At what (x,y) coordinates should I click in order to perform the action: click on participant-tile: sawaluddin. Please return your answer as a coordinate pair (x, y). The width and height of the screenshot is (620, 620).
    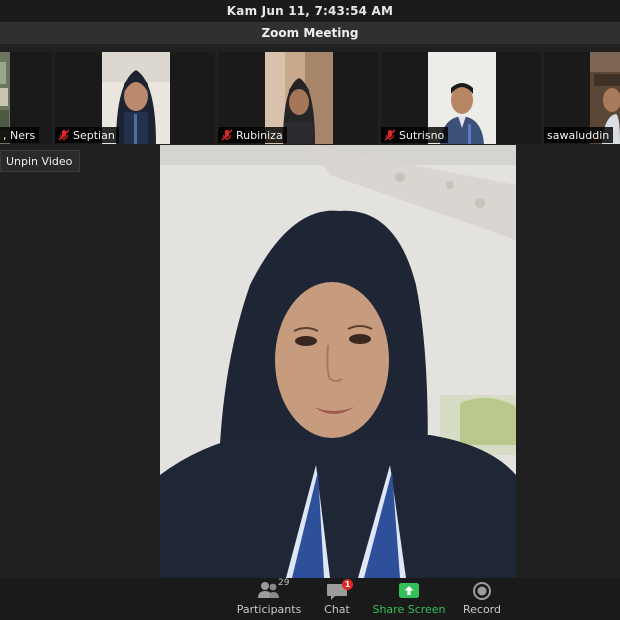
    Looking at the image, I should click on (582, 98).